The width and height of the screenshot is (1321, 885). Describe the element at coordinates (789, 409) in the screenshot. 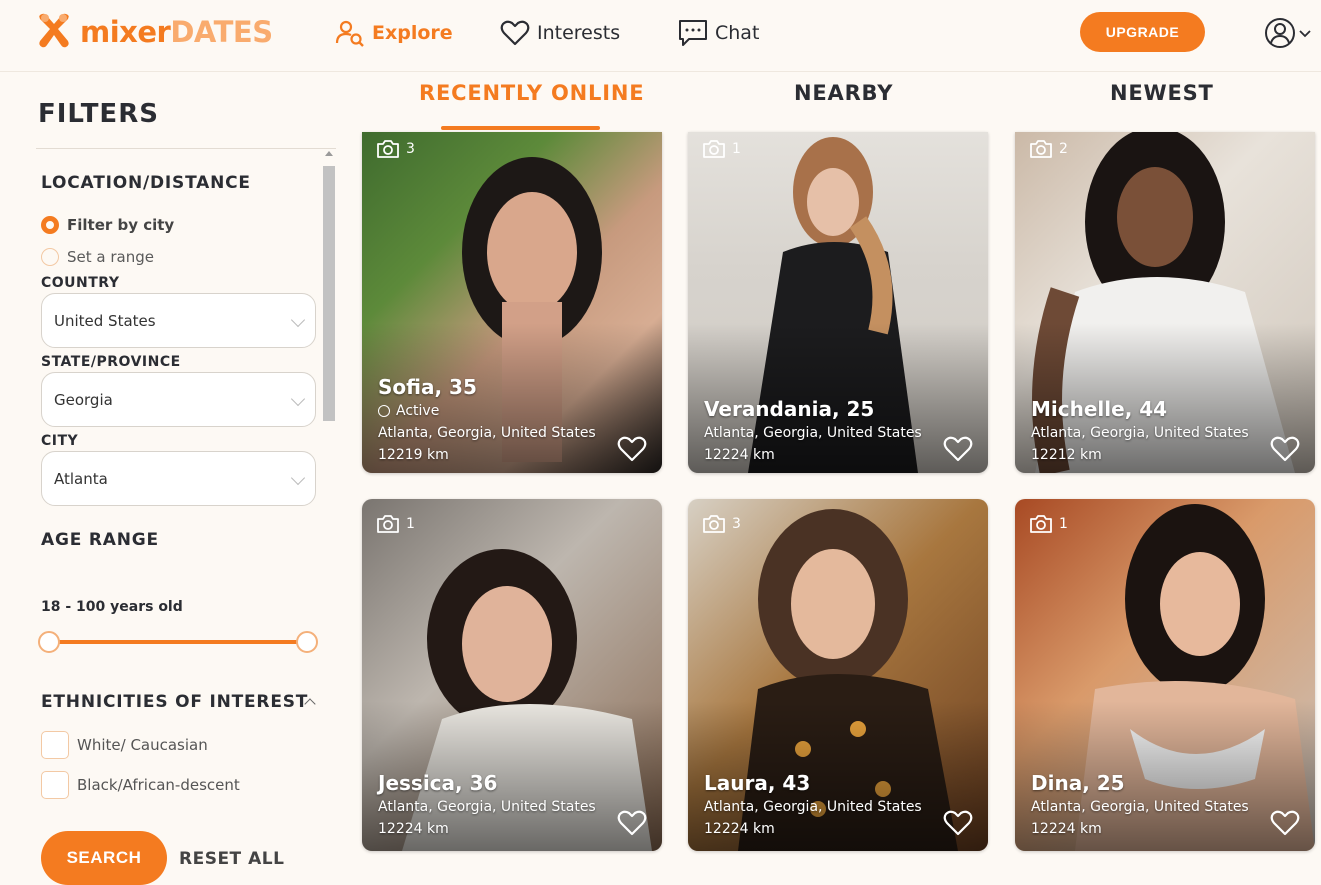

I see `profile-name: Verandania, 25` at that location.